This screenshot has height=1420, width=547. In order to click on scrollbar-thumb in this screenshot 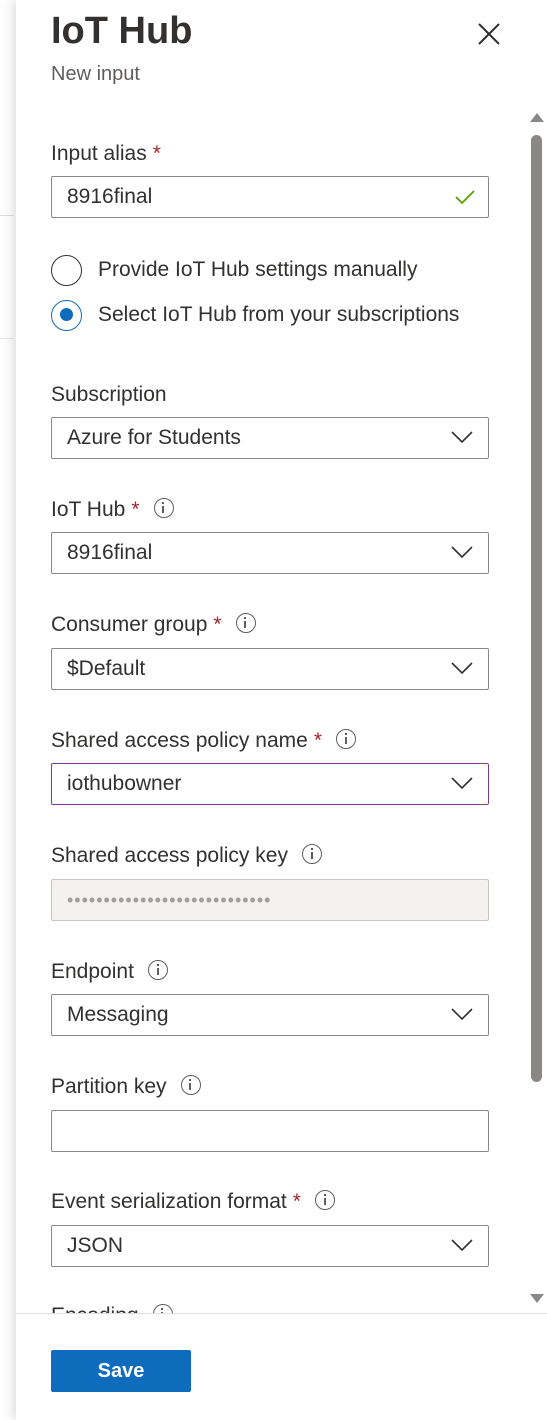, I will do `click(536, 608)`.